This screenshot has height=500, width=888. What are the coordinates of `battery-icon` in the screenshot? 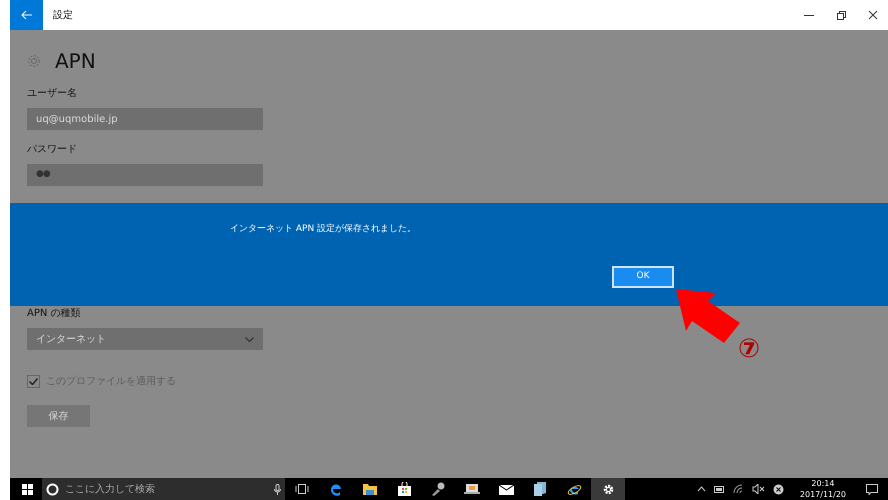 It's located at (719, 489).